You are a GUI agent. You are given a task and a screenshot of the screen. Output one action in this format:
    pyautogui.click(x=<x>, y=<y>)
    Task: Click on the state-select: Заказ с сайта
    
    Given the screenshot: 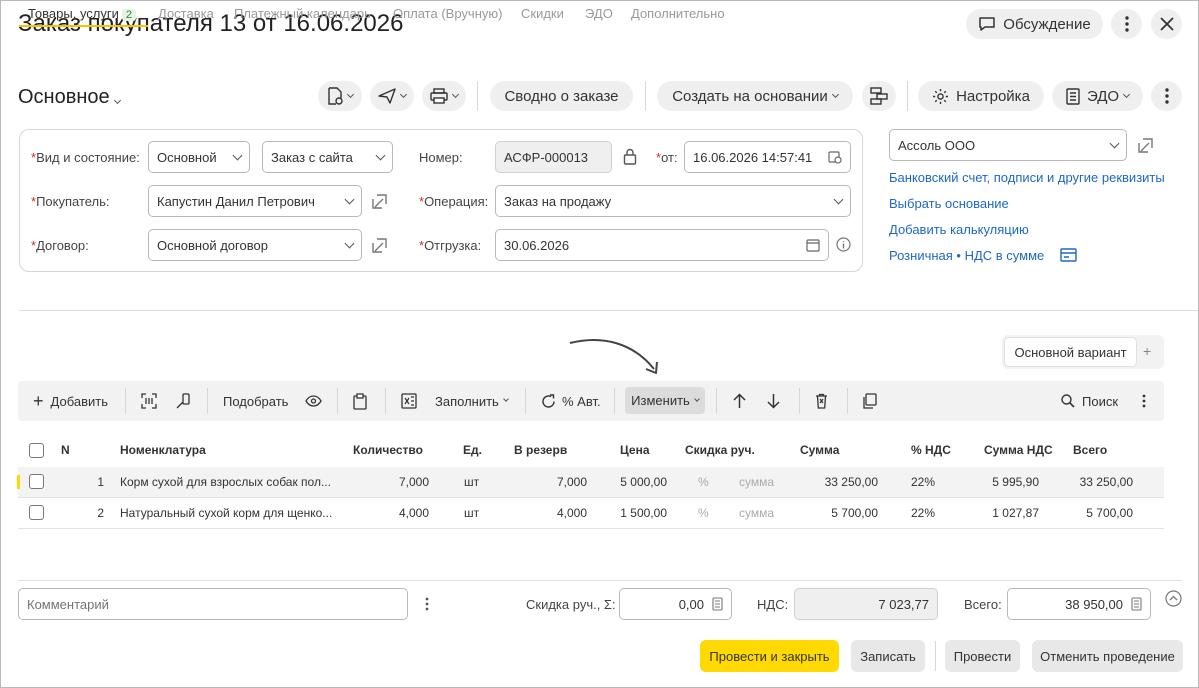 What is the action you would take?
    pyautogui.click(x=327, y=157)
    